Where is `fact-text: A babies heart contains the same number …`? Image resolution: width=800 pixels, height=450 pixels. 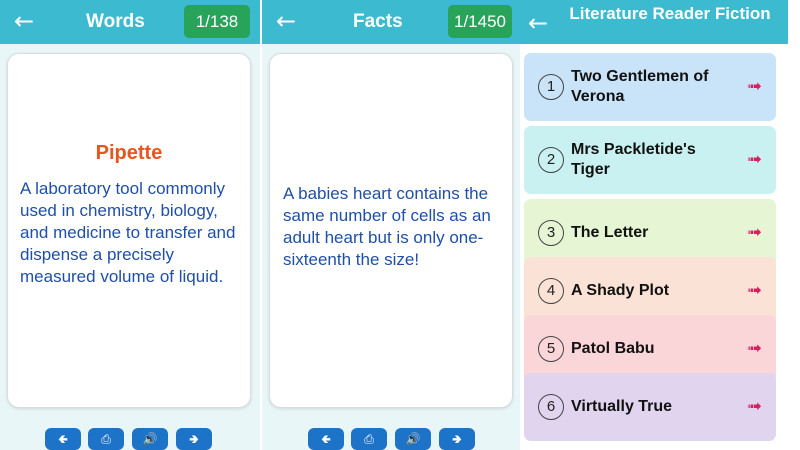
fact-text: A babies heart contains the same number … is located at coordinates (387, 226).